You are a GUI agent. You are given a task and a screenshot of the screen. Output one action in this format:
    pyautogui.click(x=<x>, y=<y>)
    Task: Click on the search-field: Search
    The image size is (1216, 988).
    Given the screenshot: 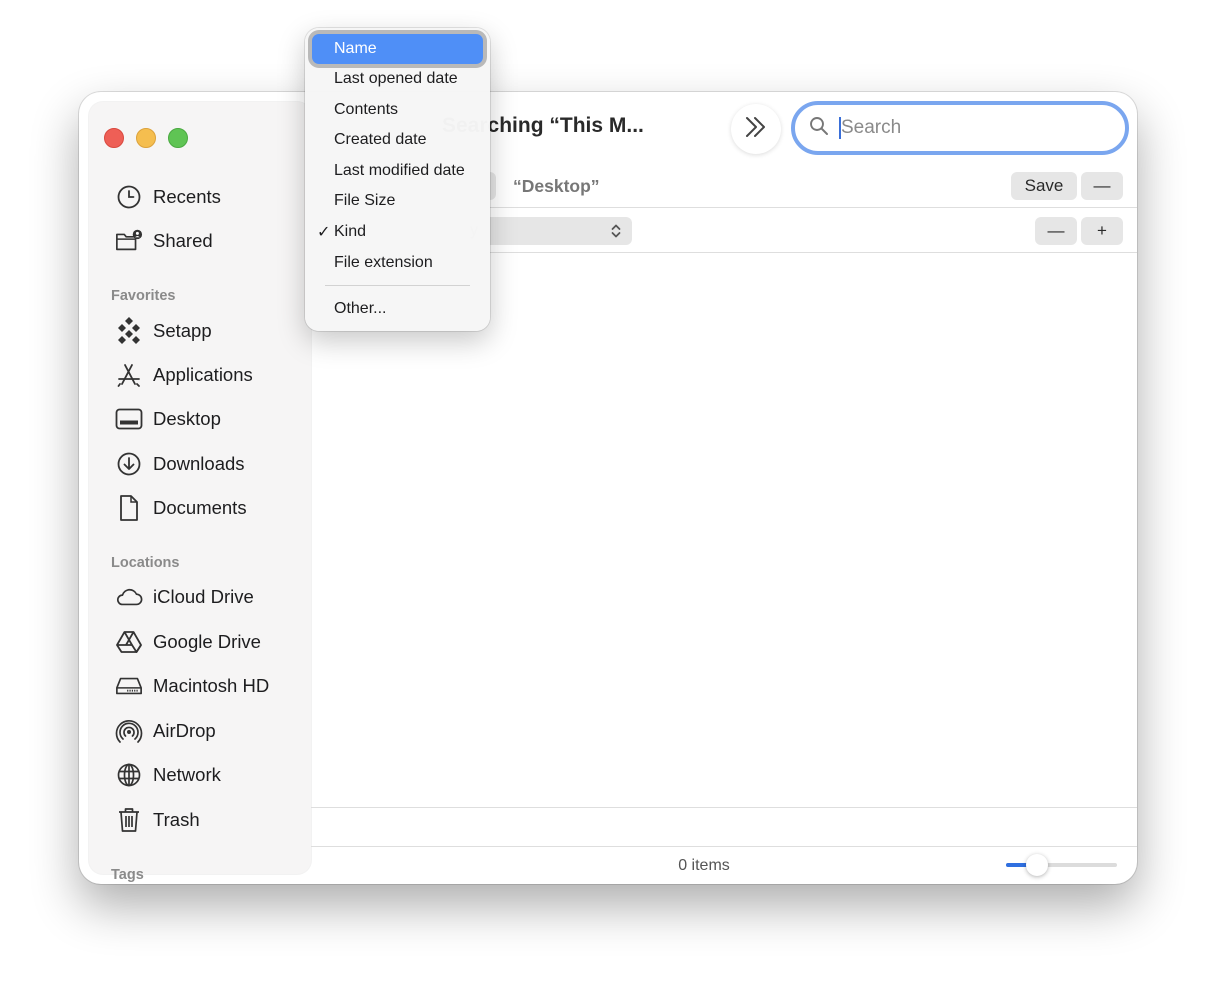 What is the action you would take?
    pyautogui.click(x=960, y=128)
    